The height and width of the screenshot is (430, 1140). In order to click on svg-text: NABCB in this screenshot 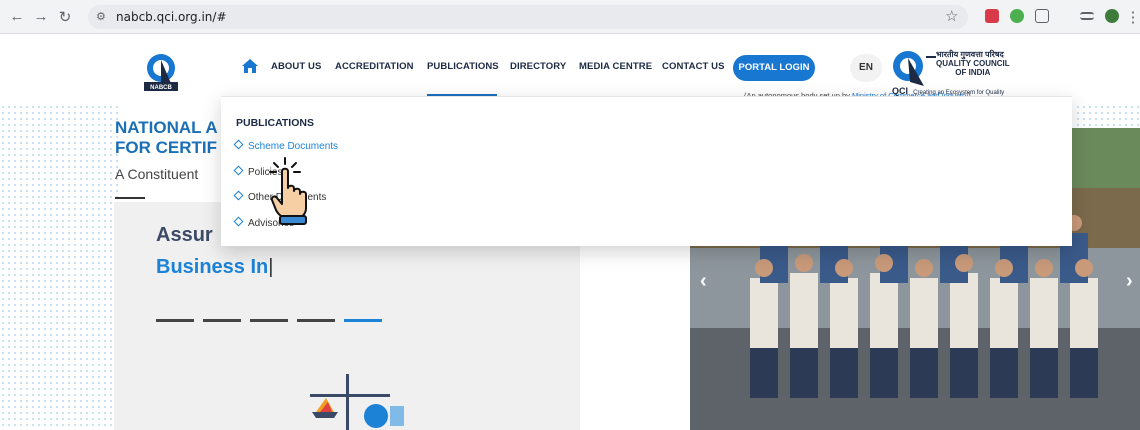, I will do `click(161, 88)`.